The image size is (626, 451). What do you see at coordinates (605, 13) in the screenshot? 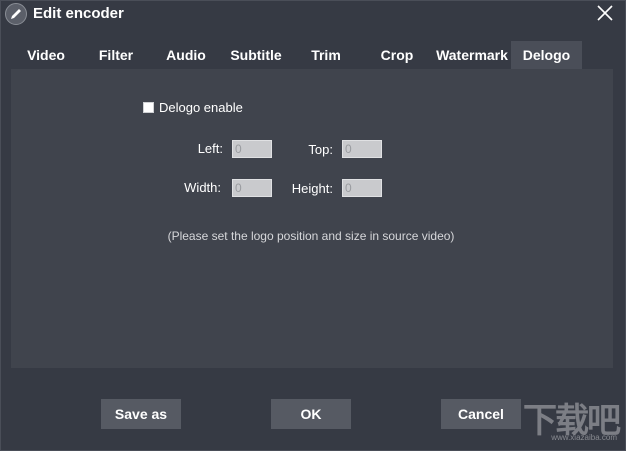
I see `close-icon` at bounding box center [605, 13].